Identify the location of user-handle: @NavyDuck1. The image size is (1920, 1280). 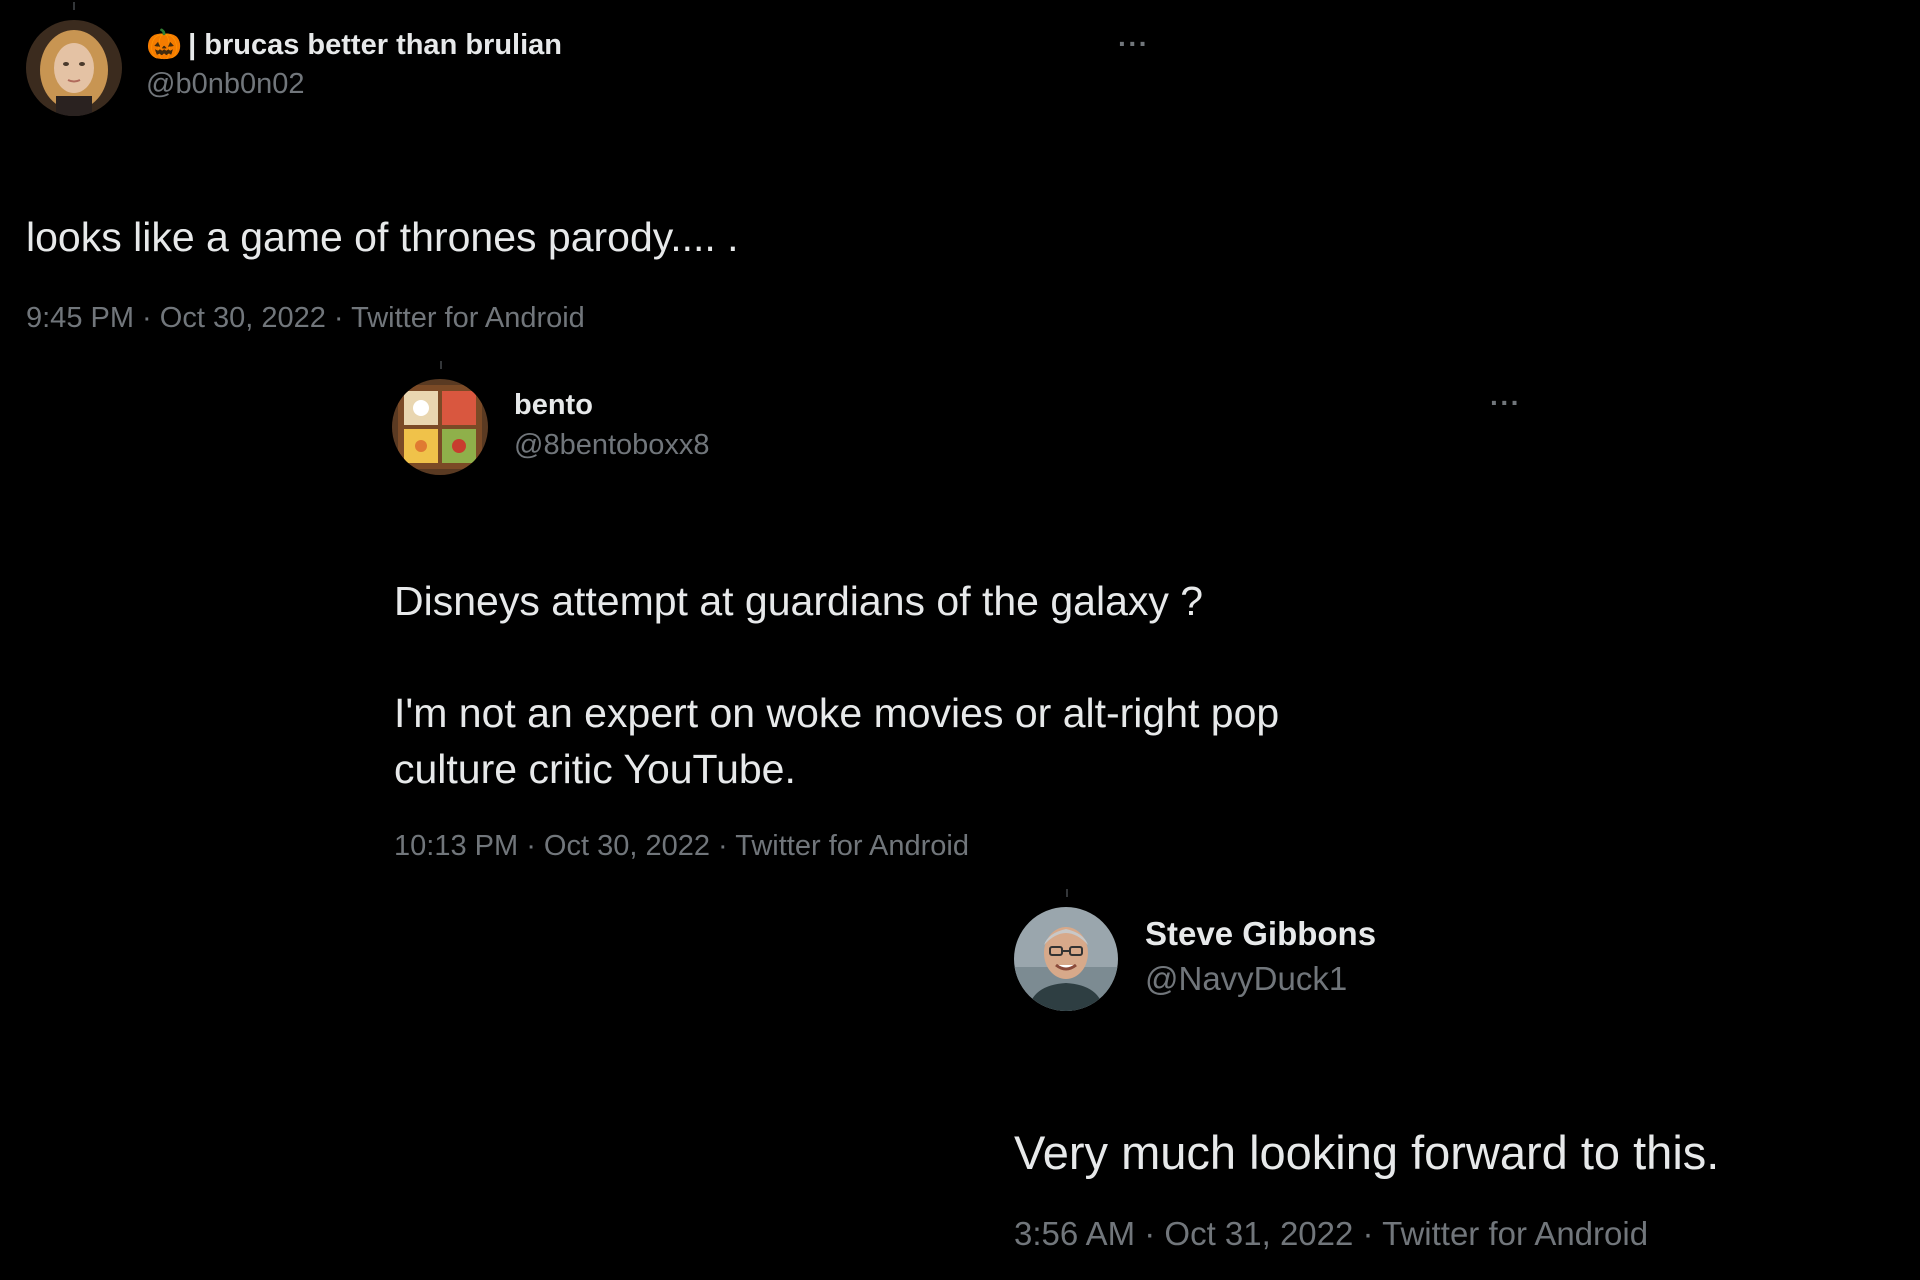
(1246, 979).